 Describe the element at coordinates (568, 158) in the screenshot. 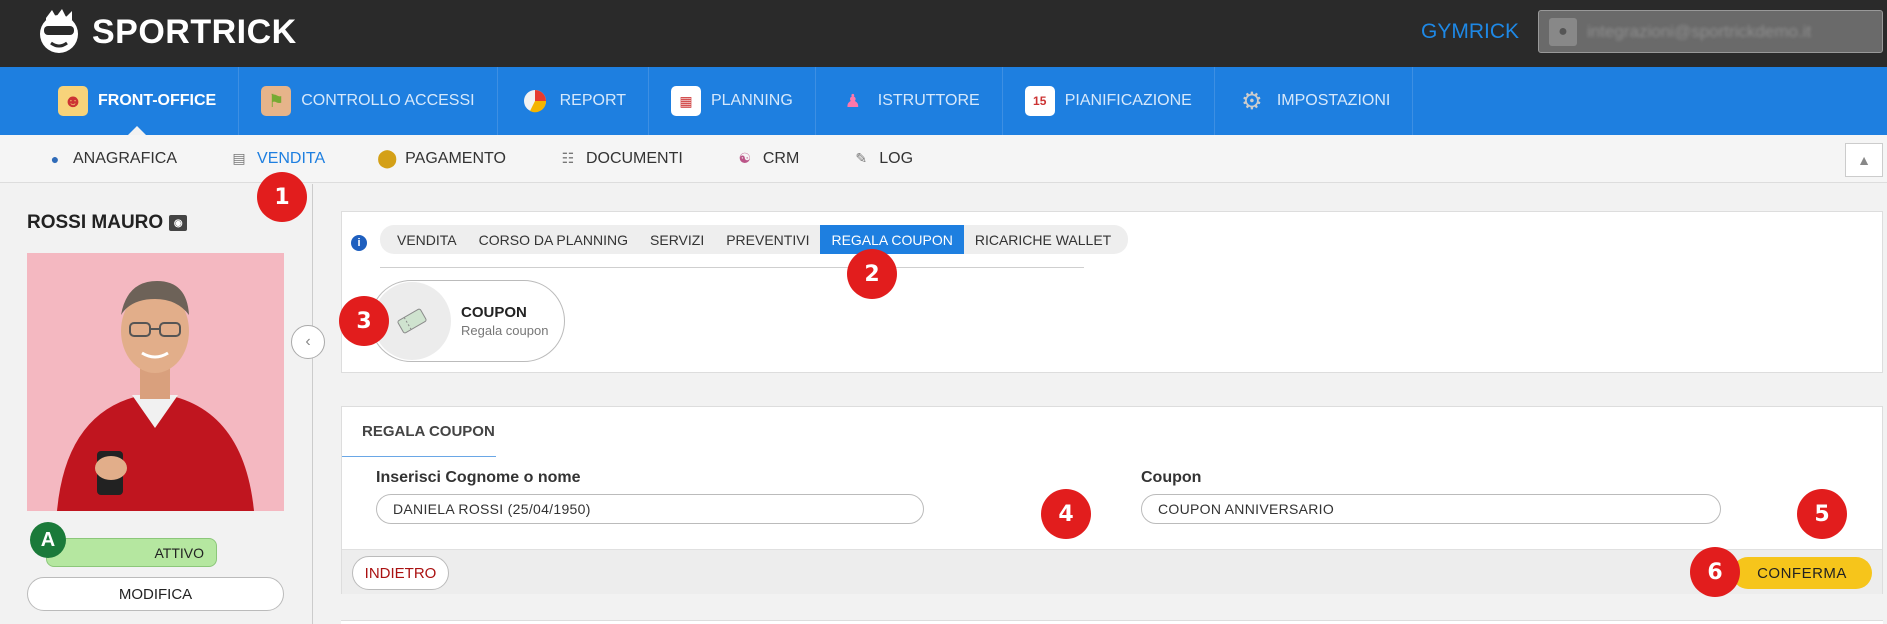

I see `document-icon: ☷` at that location.